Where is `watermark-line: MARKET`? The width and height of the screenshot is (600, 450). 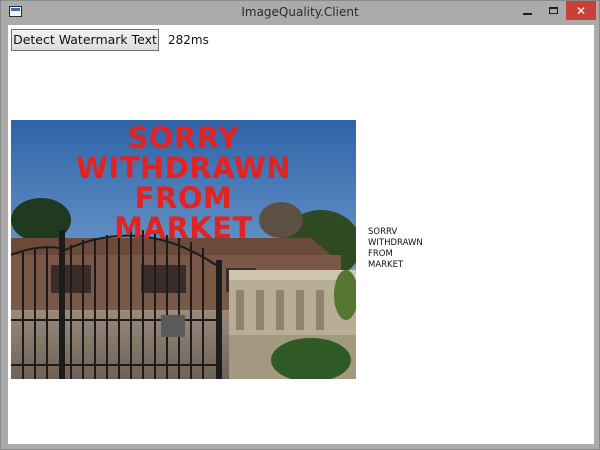 watermark-line: MARKET is located at coordinates (183, 228).